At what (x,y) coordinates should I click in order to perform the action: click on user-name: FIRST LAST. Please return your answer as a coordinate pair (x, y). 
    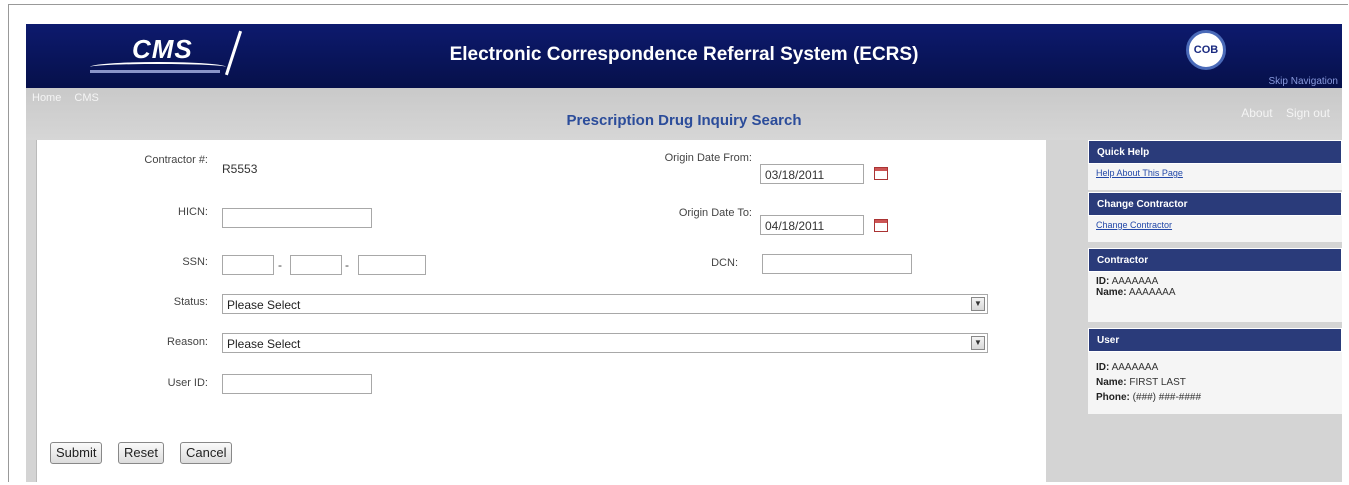
    Looking at the image, I should click on (1157, 382).